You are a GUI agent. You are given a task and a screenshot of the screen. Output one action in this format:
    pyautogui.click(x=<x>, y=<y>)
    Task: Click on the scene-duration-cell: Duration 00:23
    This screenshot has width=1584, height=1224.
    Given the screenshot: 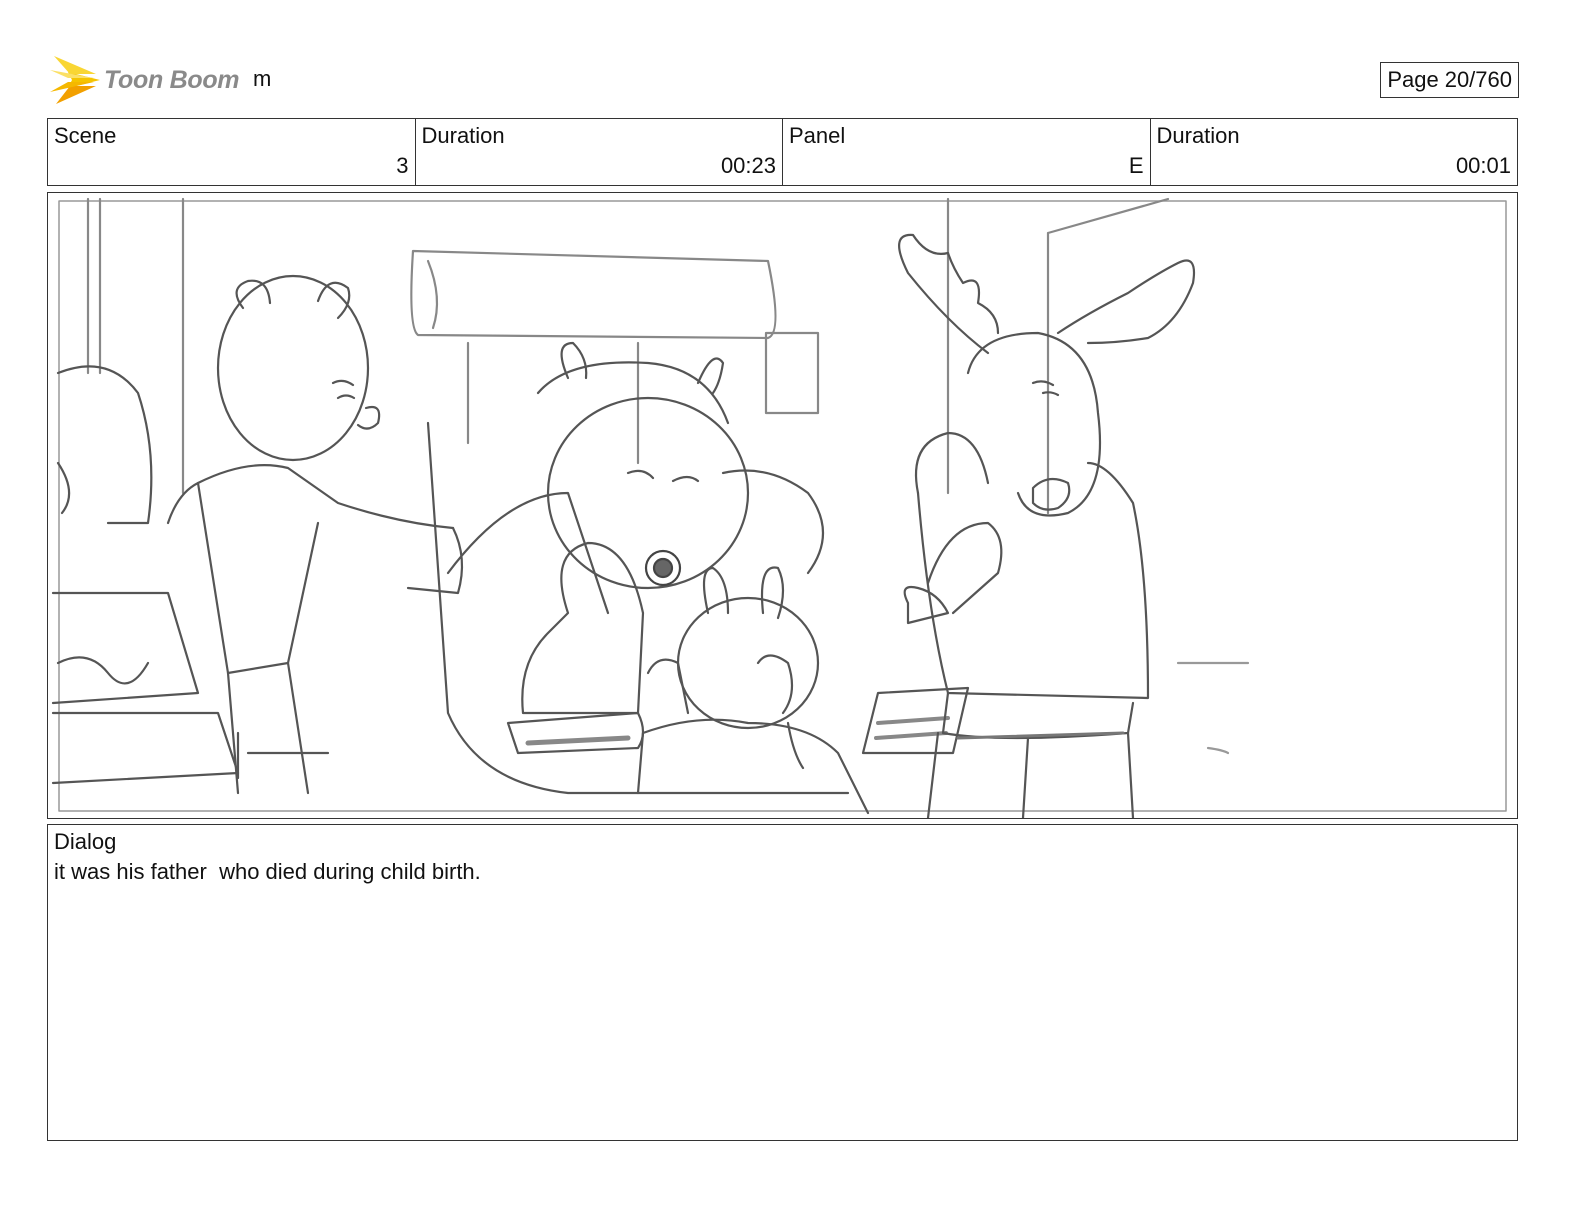 What is the action you would take?
    pyautogui.click(x=599, y=152)
    